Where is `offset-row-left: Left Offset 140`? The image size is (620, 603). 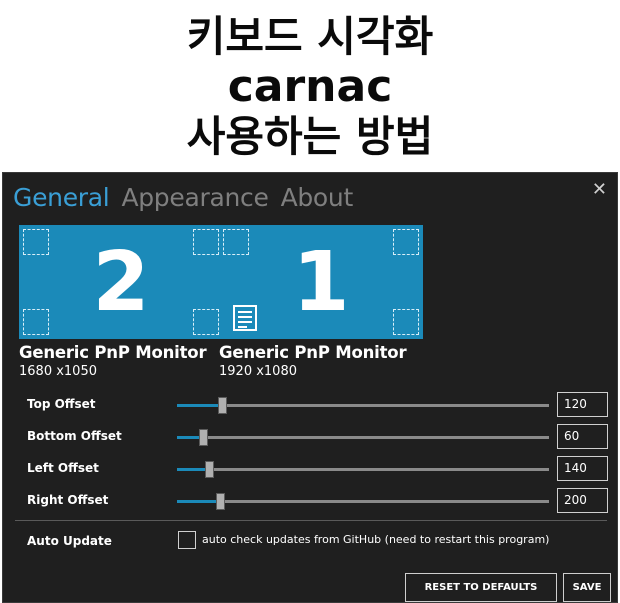
offset-row-left: Left Offset 140 is located at coordinates (311, 469).